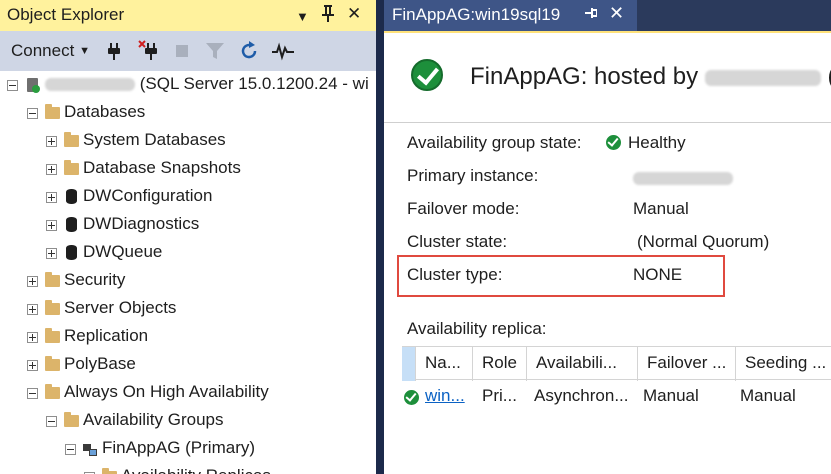 The width and height of the screenshot is (831, 474). Describe the element at coordinates (43, 50) in the screenshot. I see `connect-label: Connect` at that location.